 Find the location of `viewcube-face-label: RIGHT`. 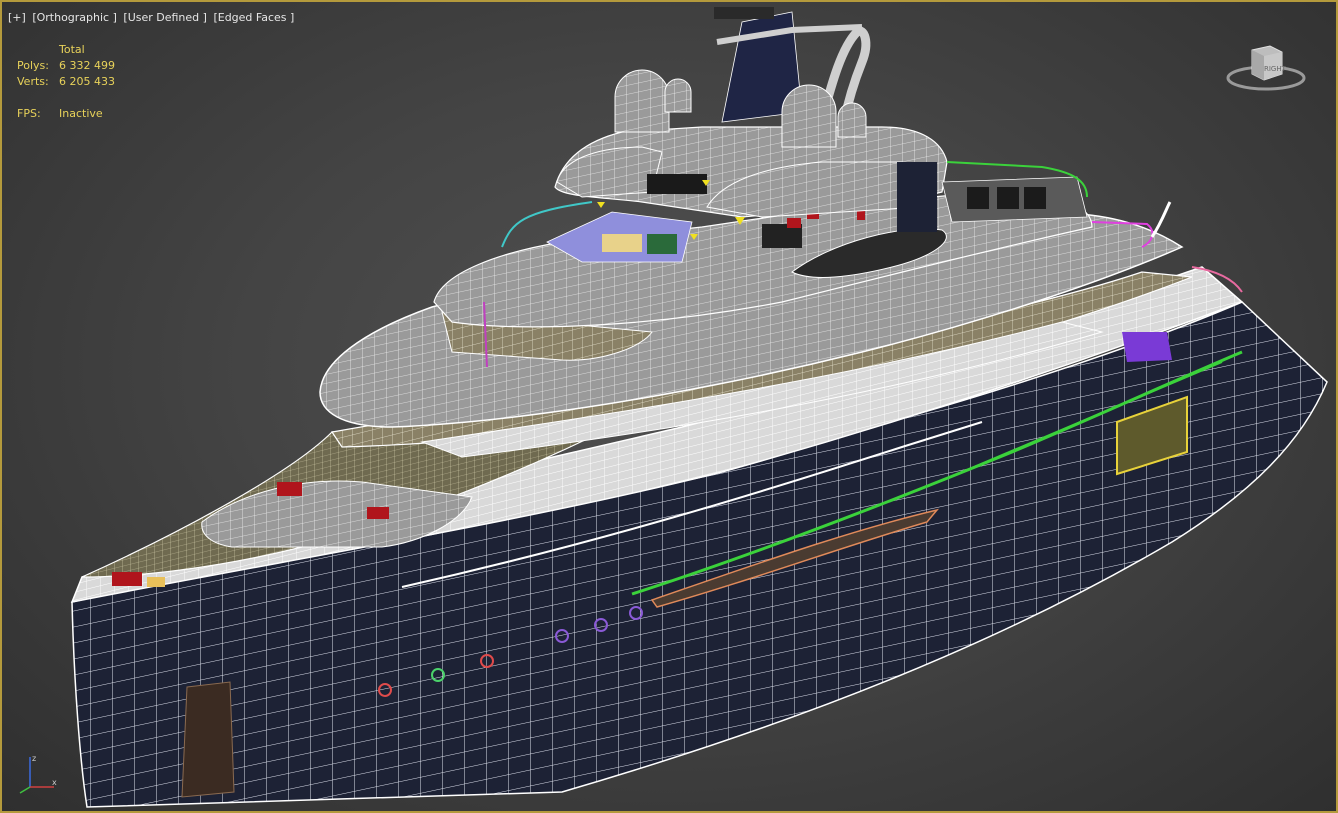

viewcube-face-label: RIGHT is located at coordinates (1275, 69).